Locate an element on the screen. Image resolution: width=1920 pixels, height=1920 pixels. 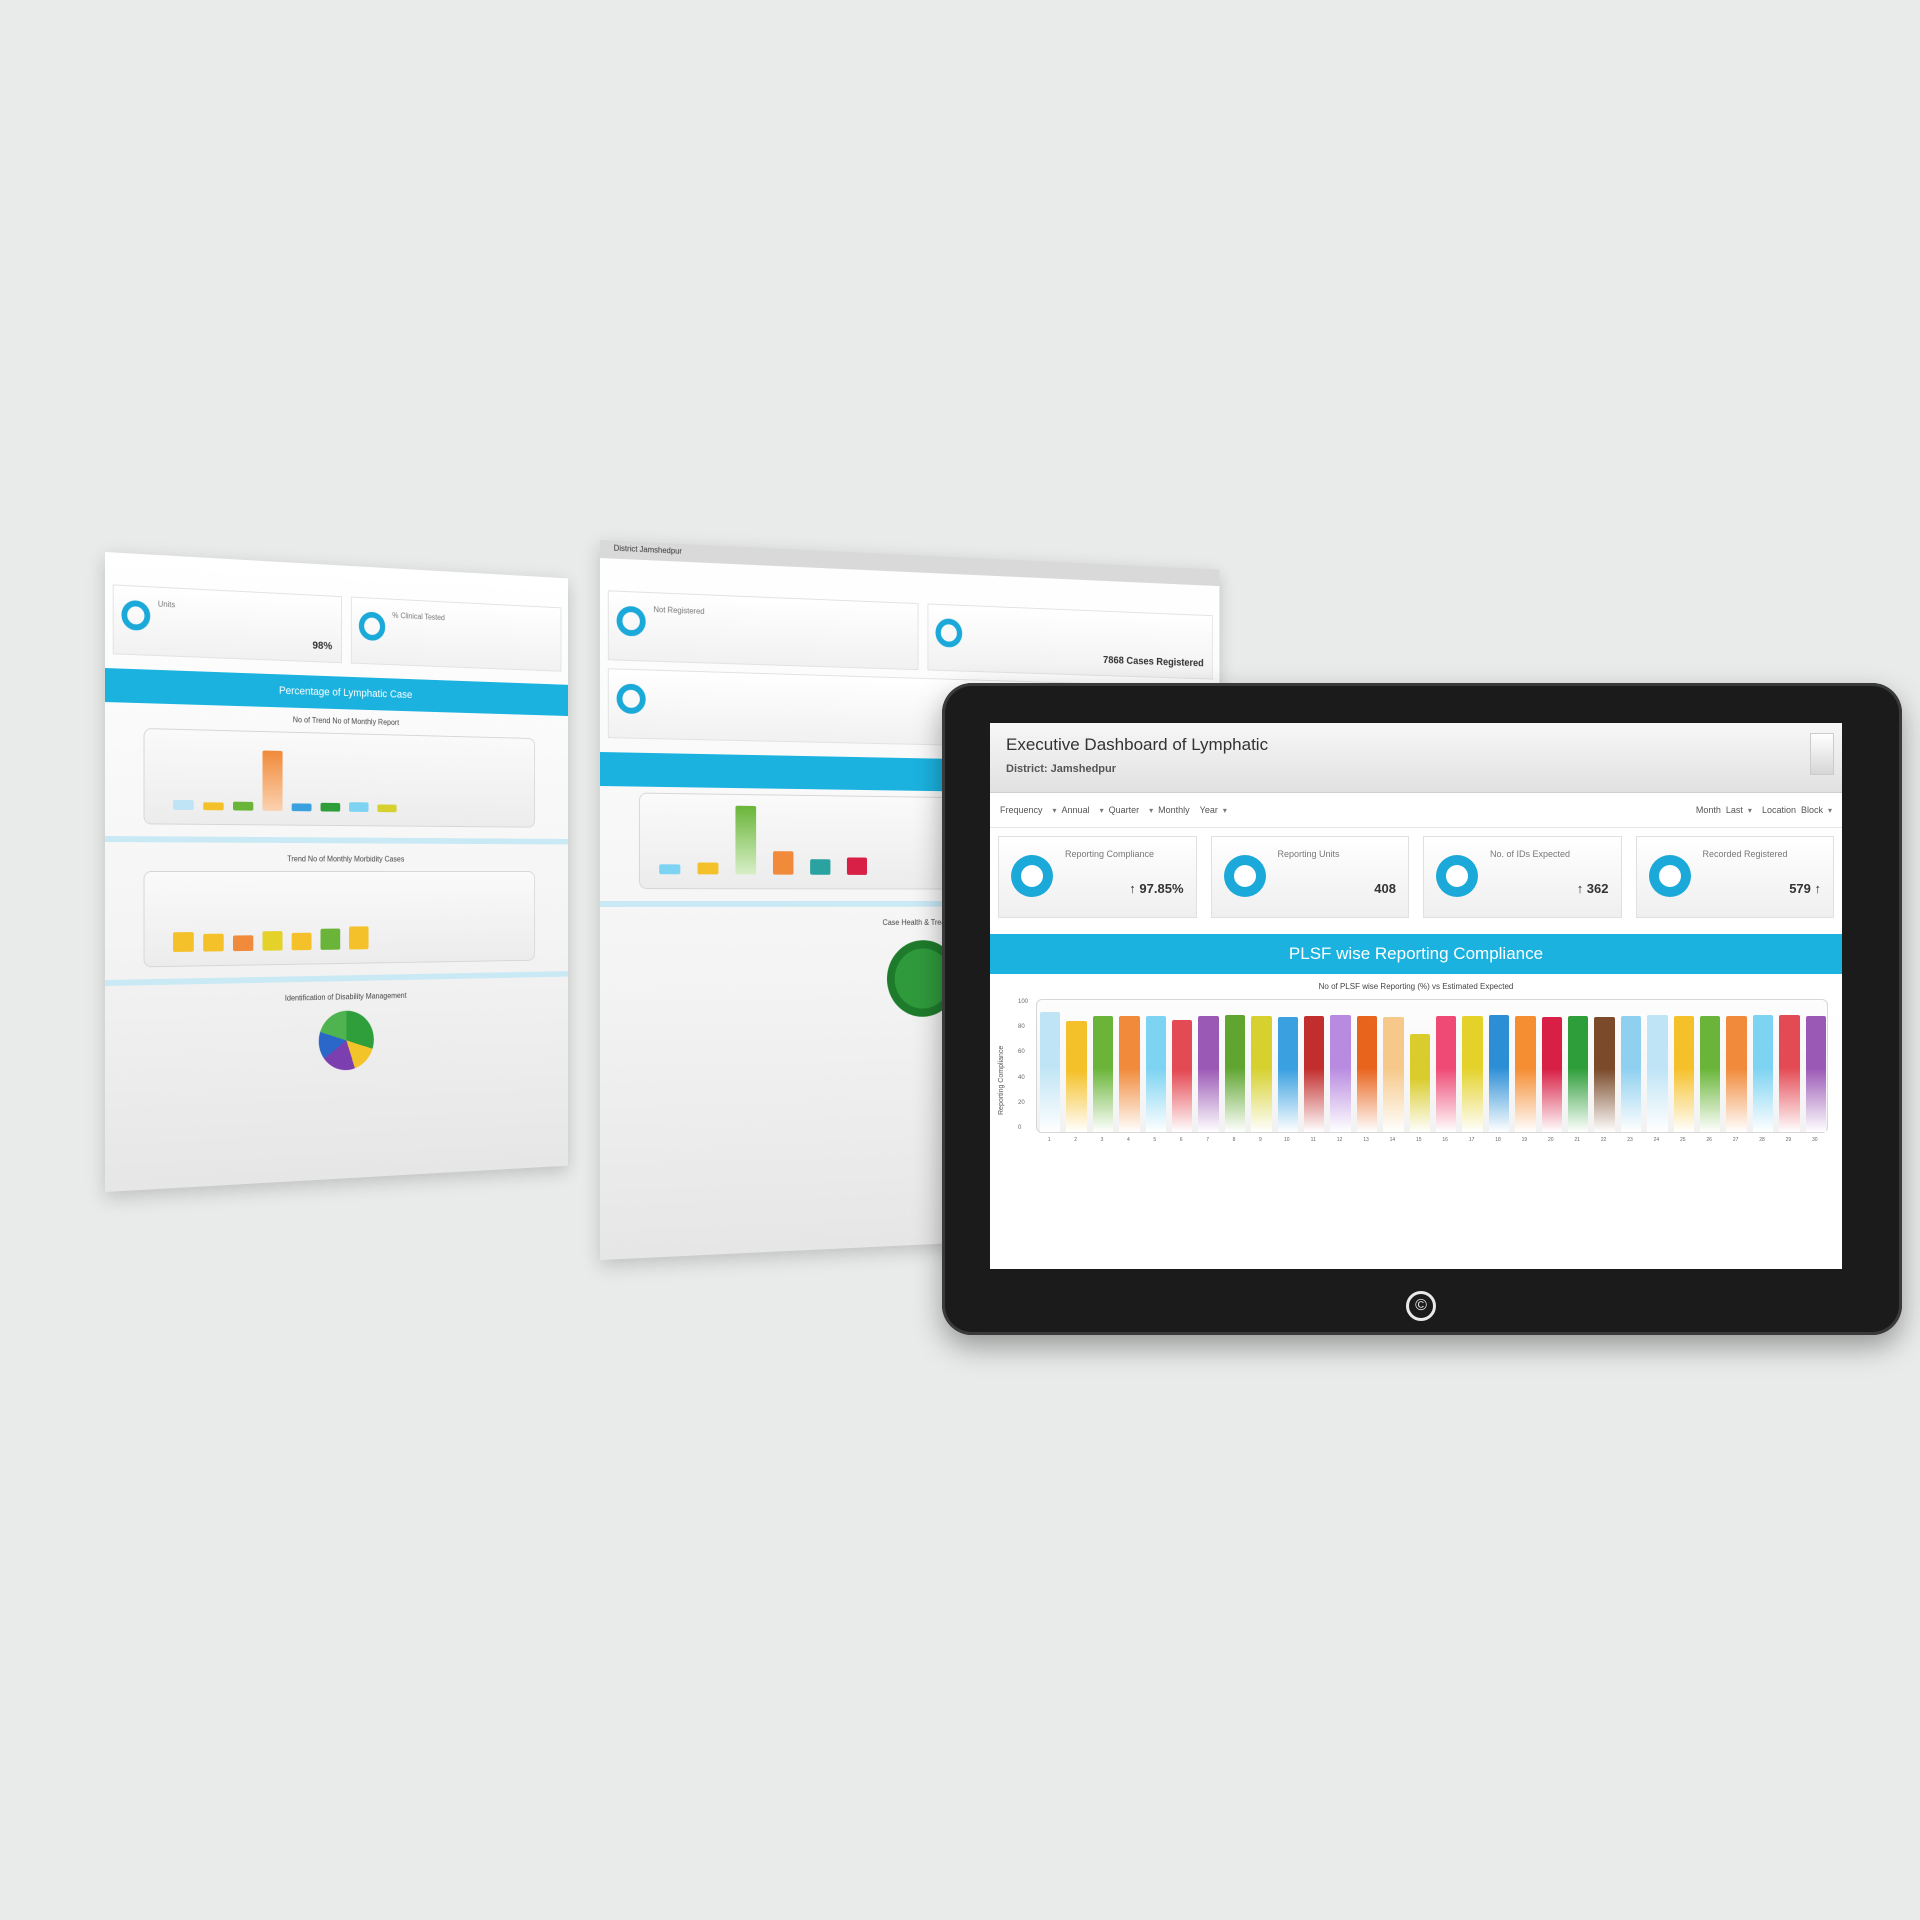
x-tick-label: 7 is located at coordinates (1207, 1140).